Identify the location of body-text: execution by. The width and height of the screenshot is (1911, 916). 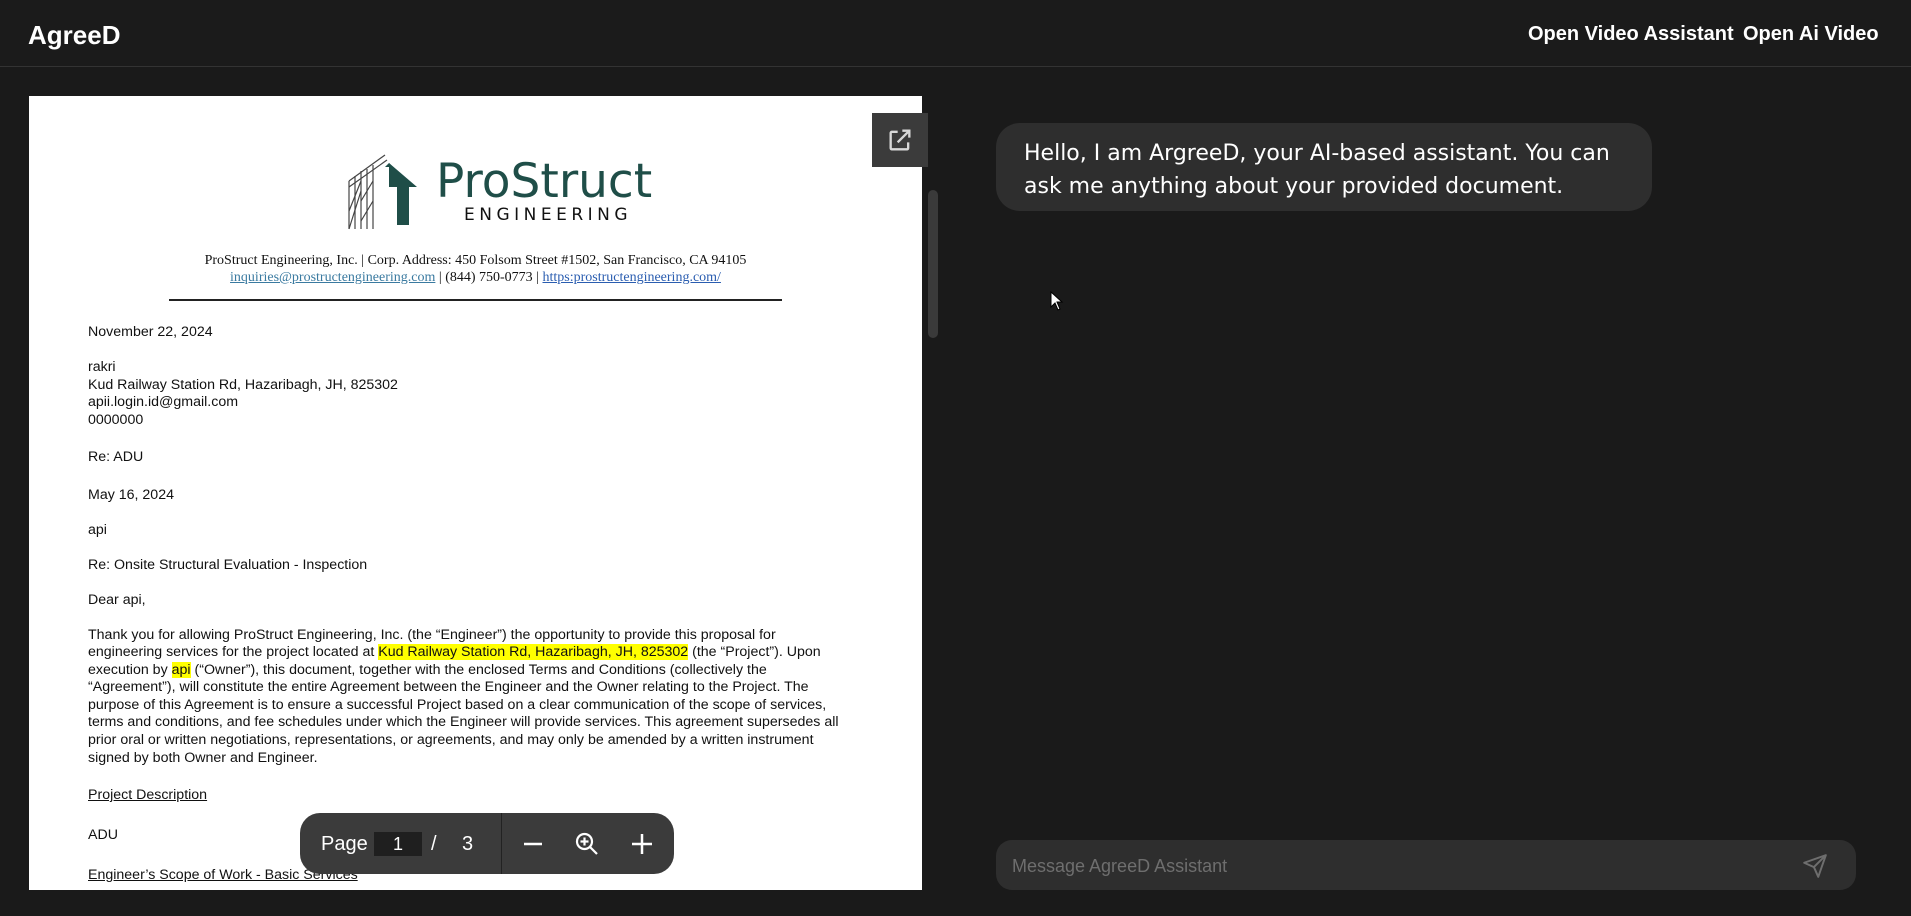
(130, 670).